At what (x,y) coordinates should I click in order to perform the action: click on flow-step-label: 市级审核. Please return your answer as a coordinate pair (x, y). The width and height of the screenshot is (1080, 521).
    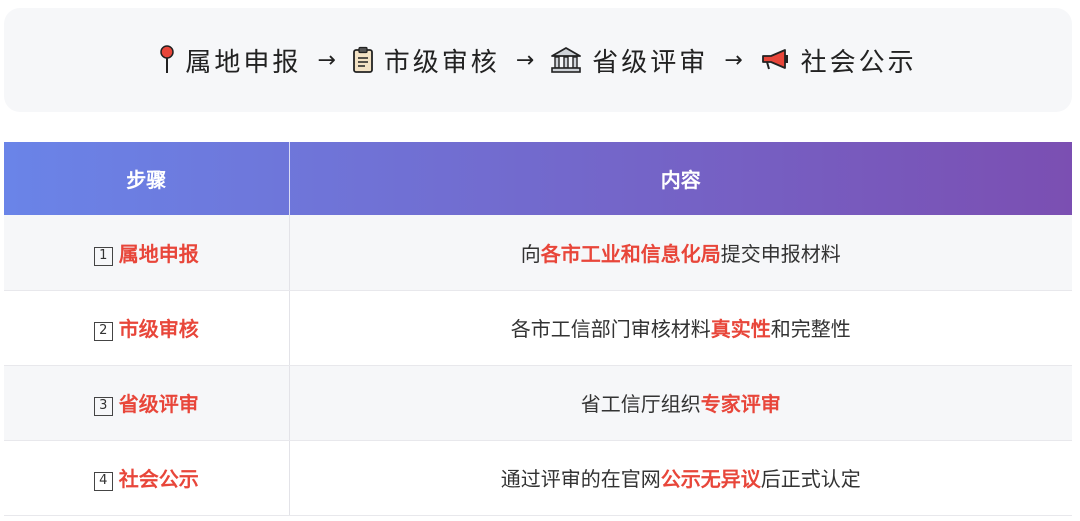
    Looking at the image, I should click on (441, 62).